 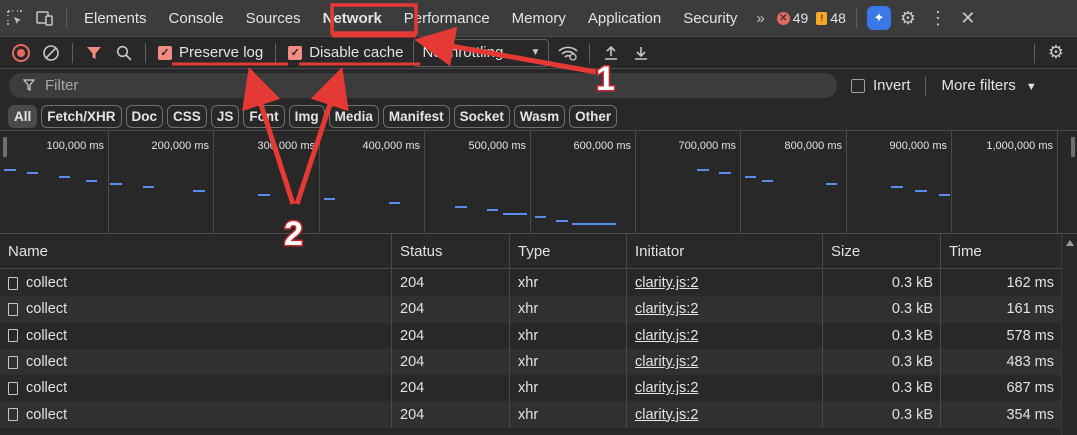 I want to click on table-row: collect 204 xhr clarity.js:2 0.3 kB 483 ms, so click(x=530, y=362).